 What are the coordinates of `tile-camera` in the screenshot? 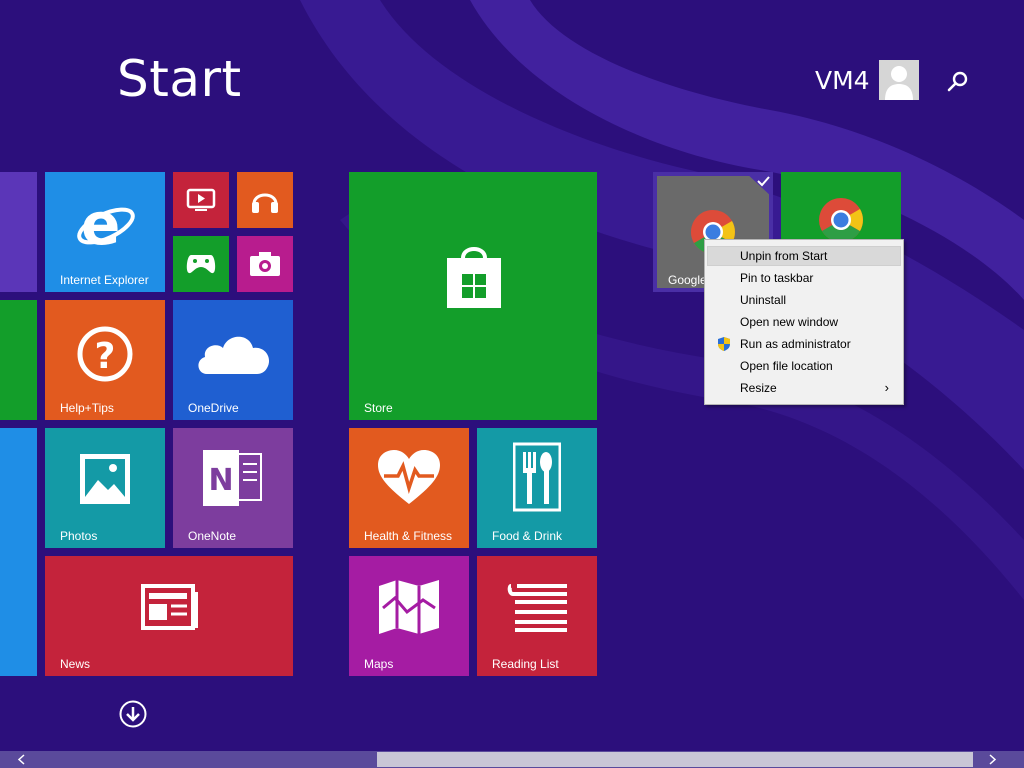 It's located at (265, 264).